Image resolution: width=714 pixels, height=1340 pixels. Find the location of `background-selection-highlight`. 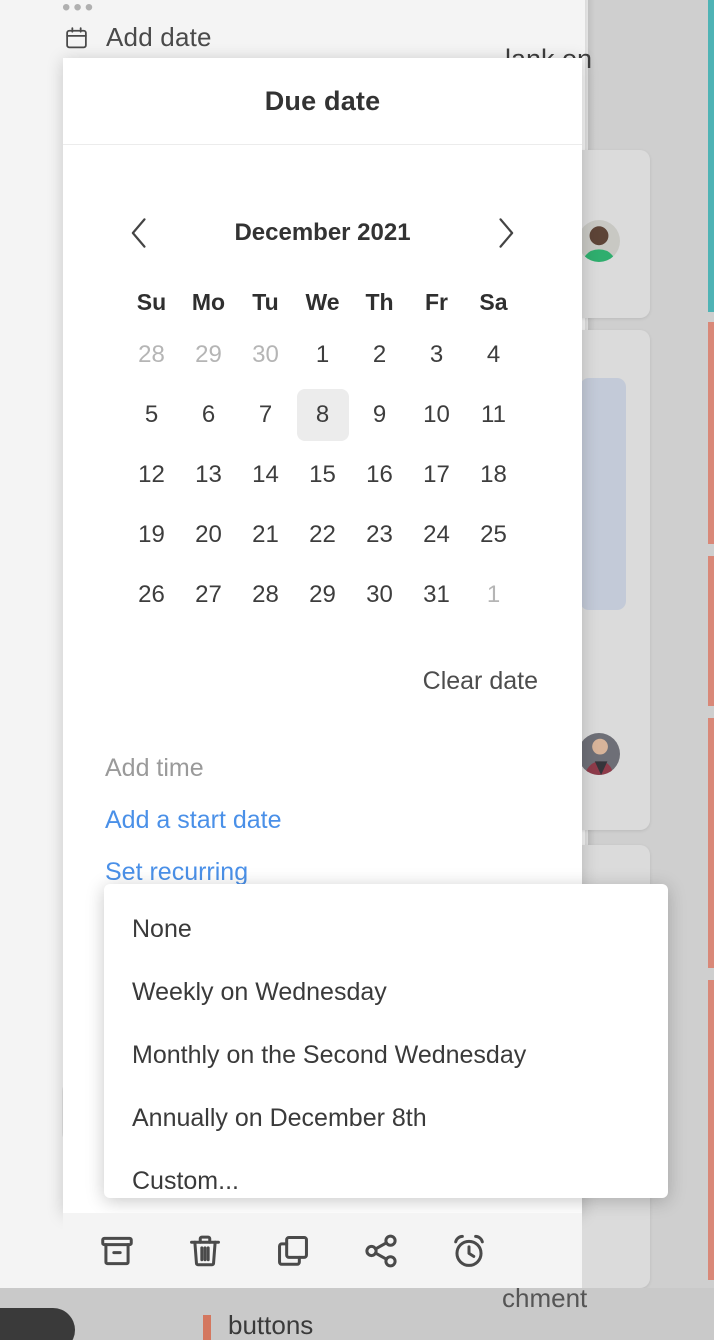

background-selection-highlight is located at coordinates (603, 494).